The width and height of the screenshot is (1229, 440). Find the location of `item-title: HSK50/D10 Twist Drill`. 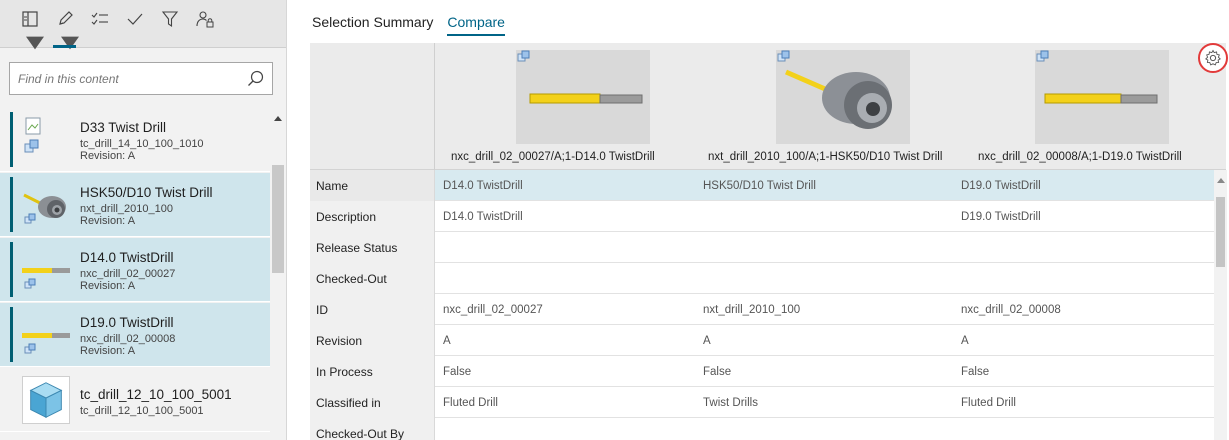

item-title: HSK50/D10 Twist Drill is located at coordinates (146, 192).